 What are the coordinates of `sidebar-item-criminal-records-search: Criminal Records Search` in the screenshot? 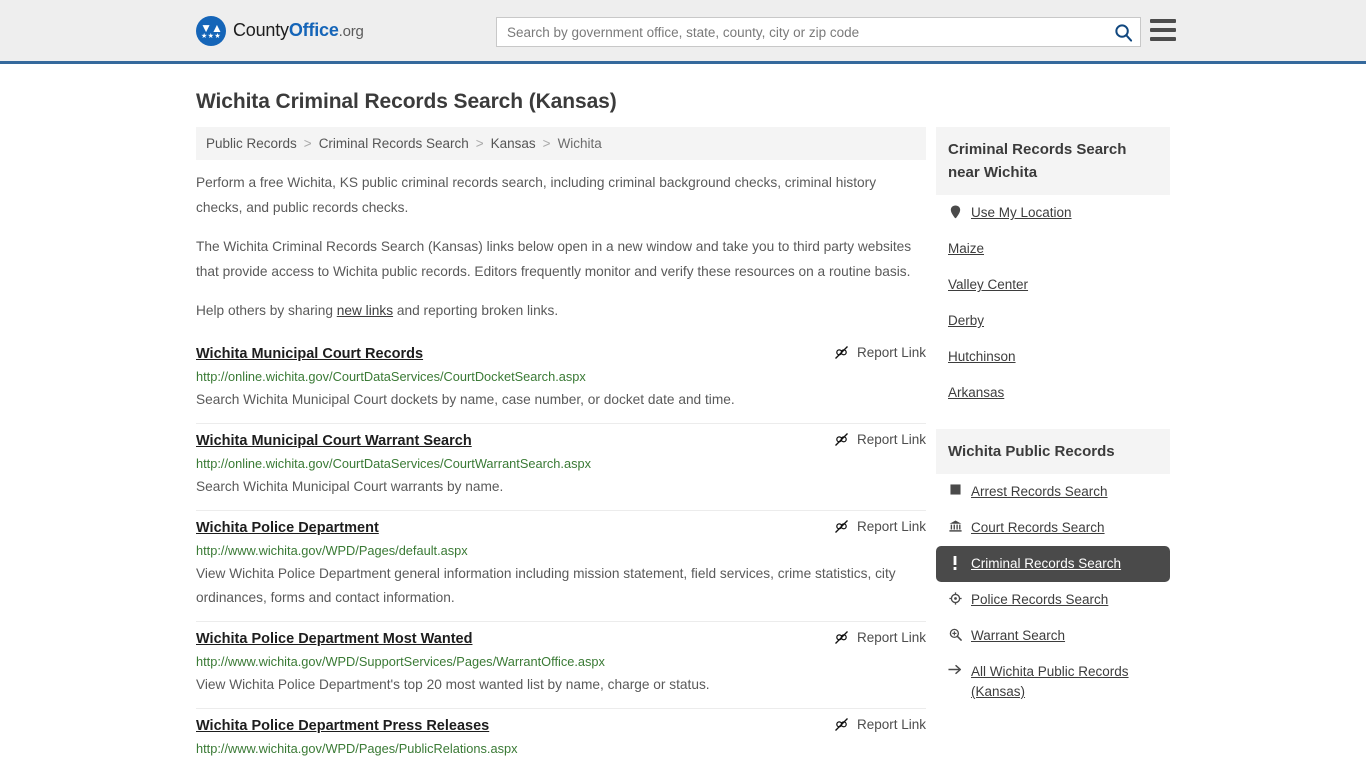 It's located at (1053, 564).